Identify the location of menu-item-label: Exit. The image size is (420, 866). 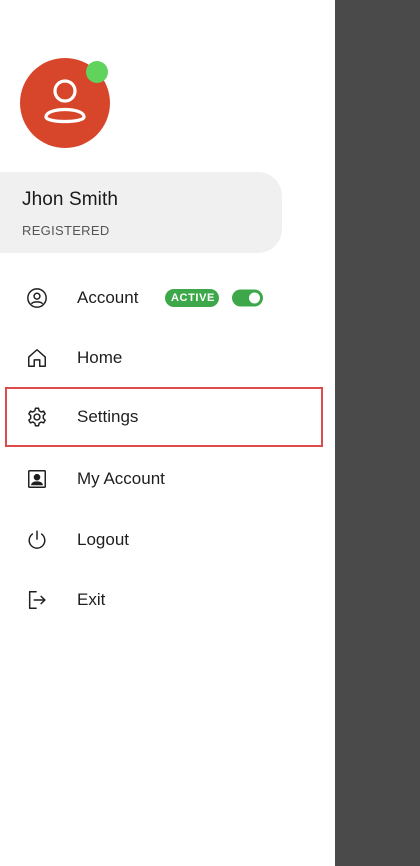
(91, 599).